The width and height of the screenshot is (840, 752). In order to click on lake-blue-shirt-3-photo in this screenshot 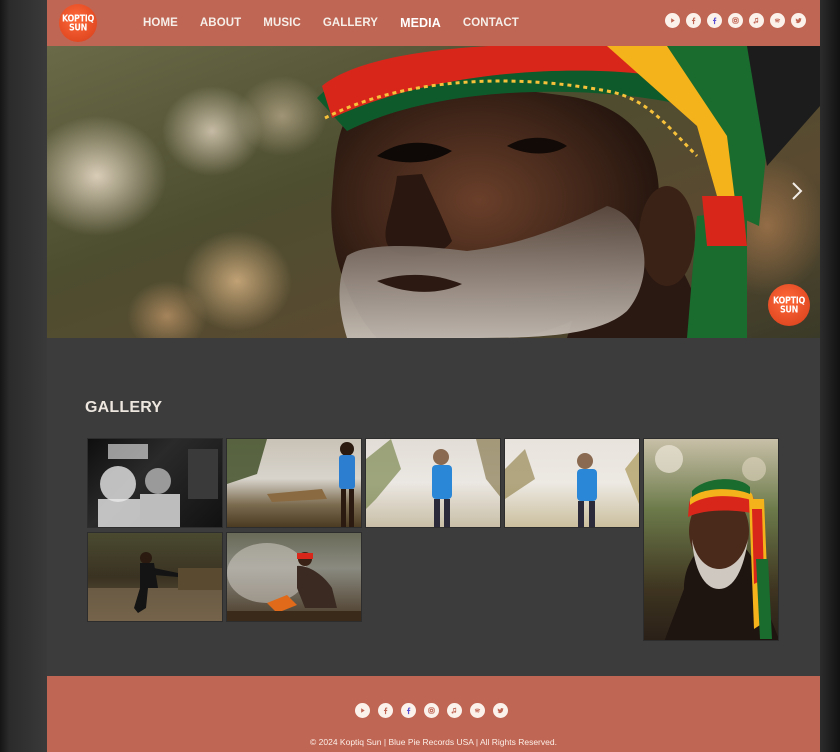, I will do `click(572, 483)`.